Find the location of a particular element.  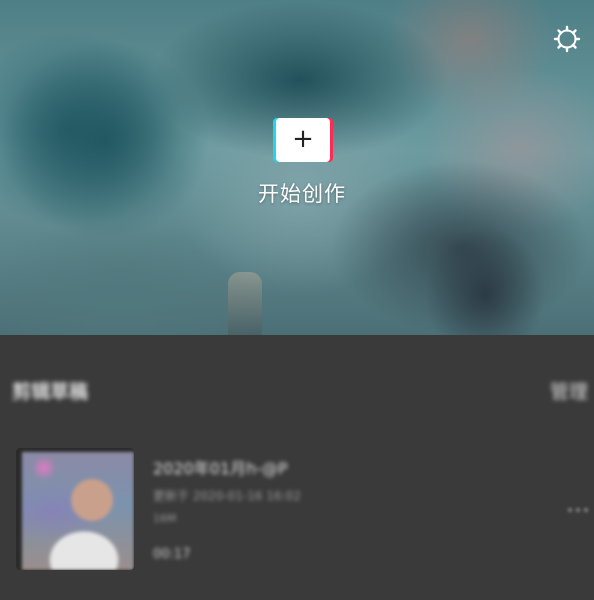

settings-button is located at coordinates (567, 39).